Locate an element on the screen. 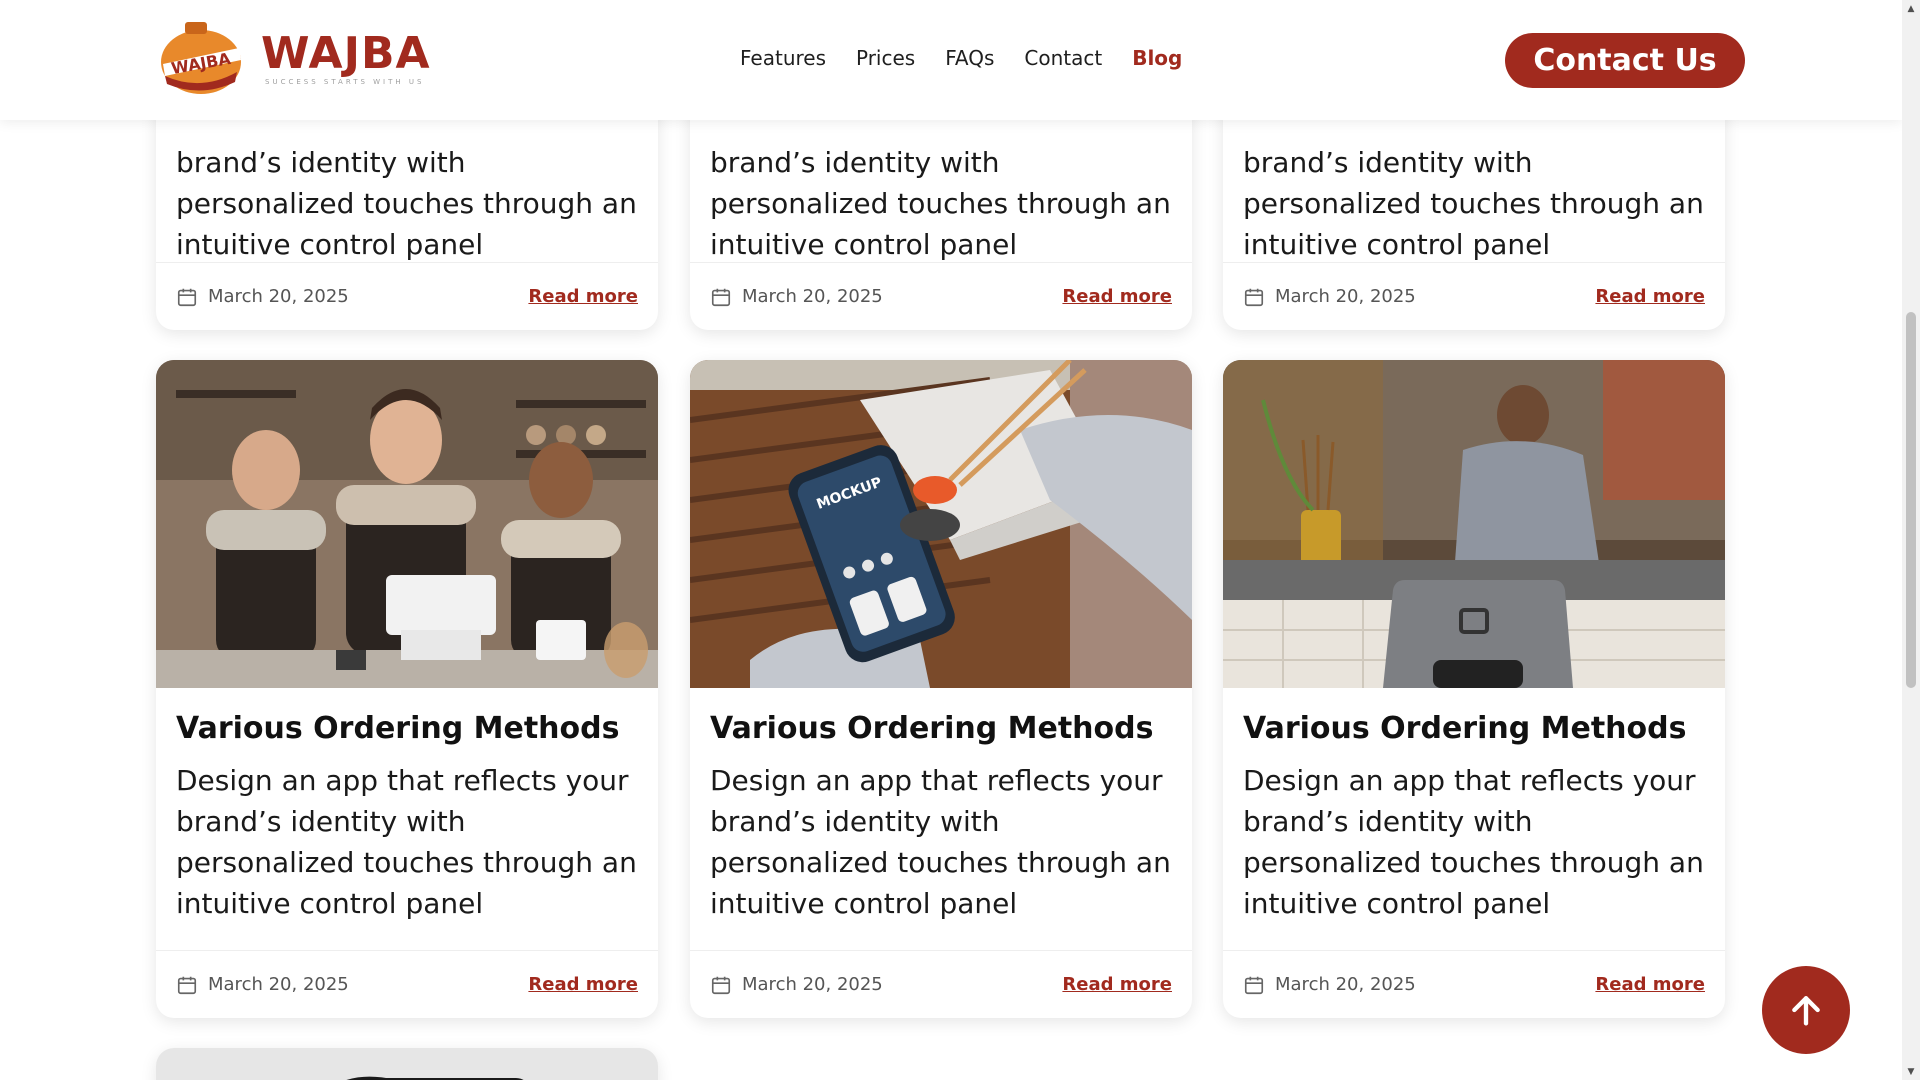  nav-faqs: FAQs is located at coordinates (969, 58).